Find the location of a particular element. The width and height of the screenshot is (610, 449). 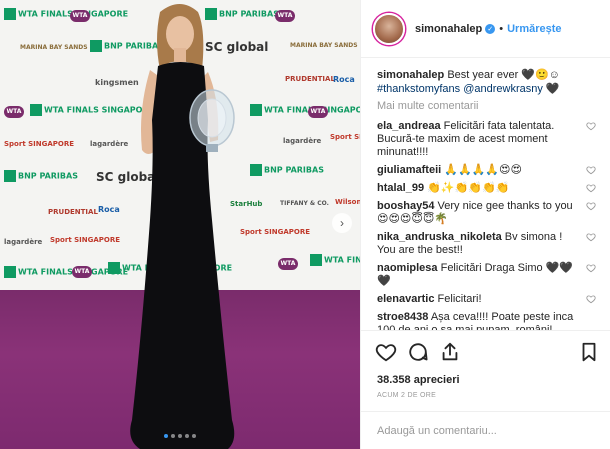

comment-username: booshay54 is located at coordinates (405, 206).